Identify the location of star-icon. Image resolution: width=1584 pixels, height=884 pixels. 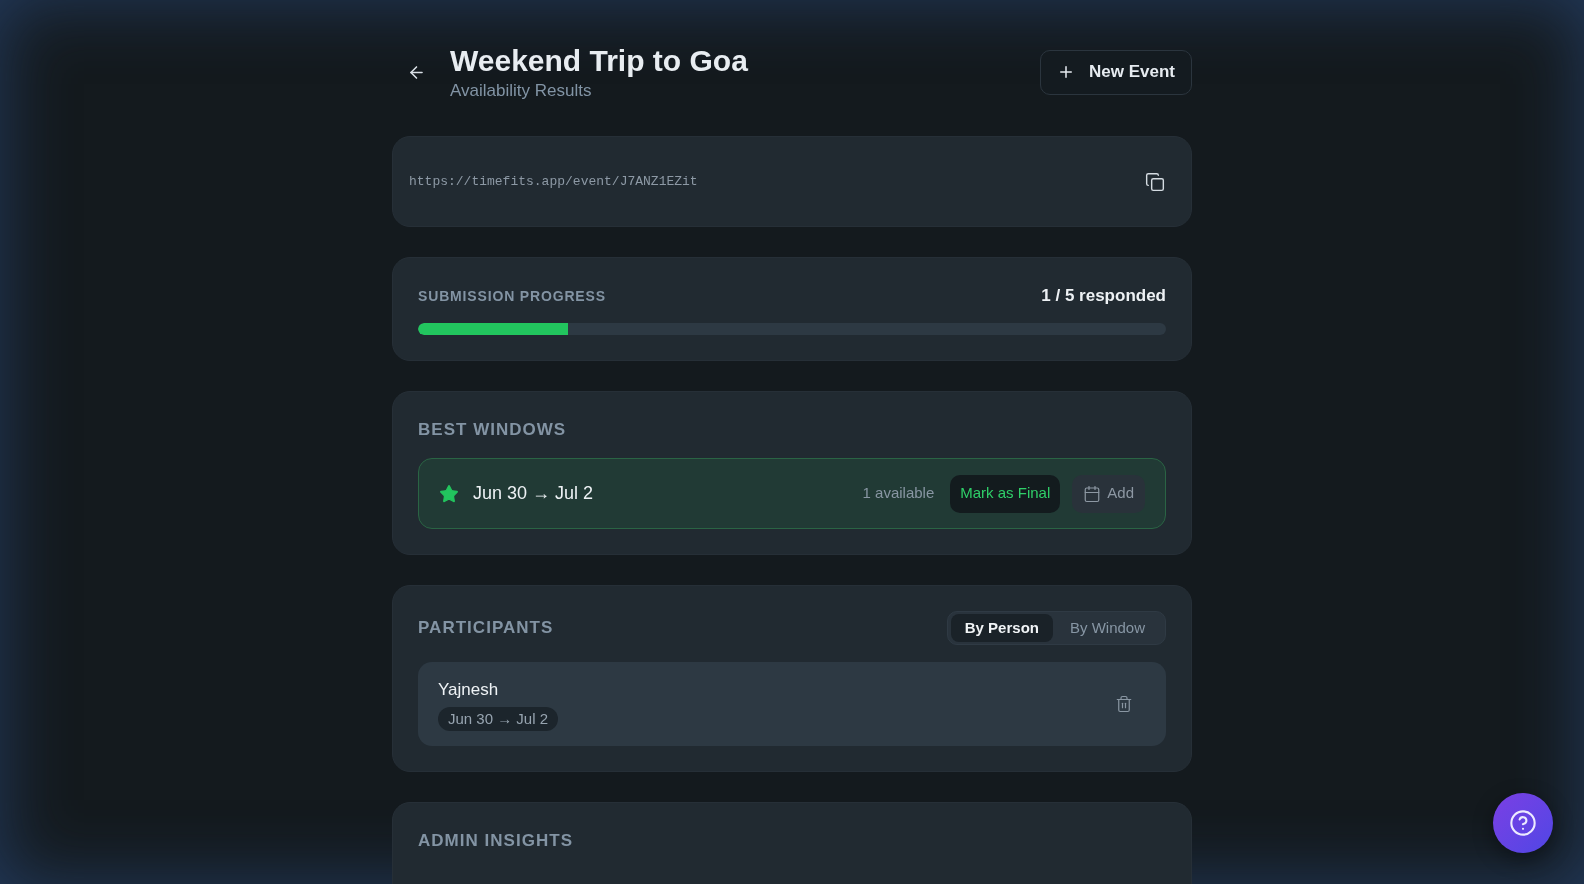
(449, 493).